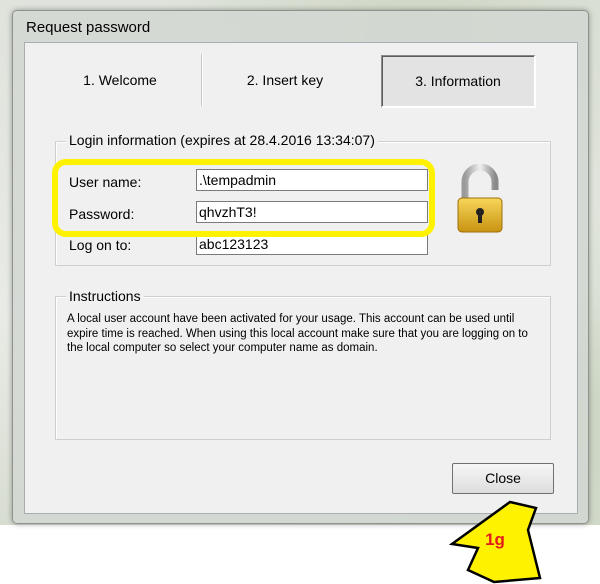 The image size is (600, 584). I want to click on callout-label: 1g, so click(495, 539).